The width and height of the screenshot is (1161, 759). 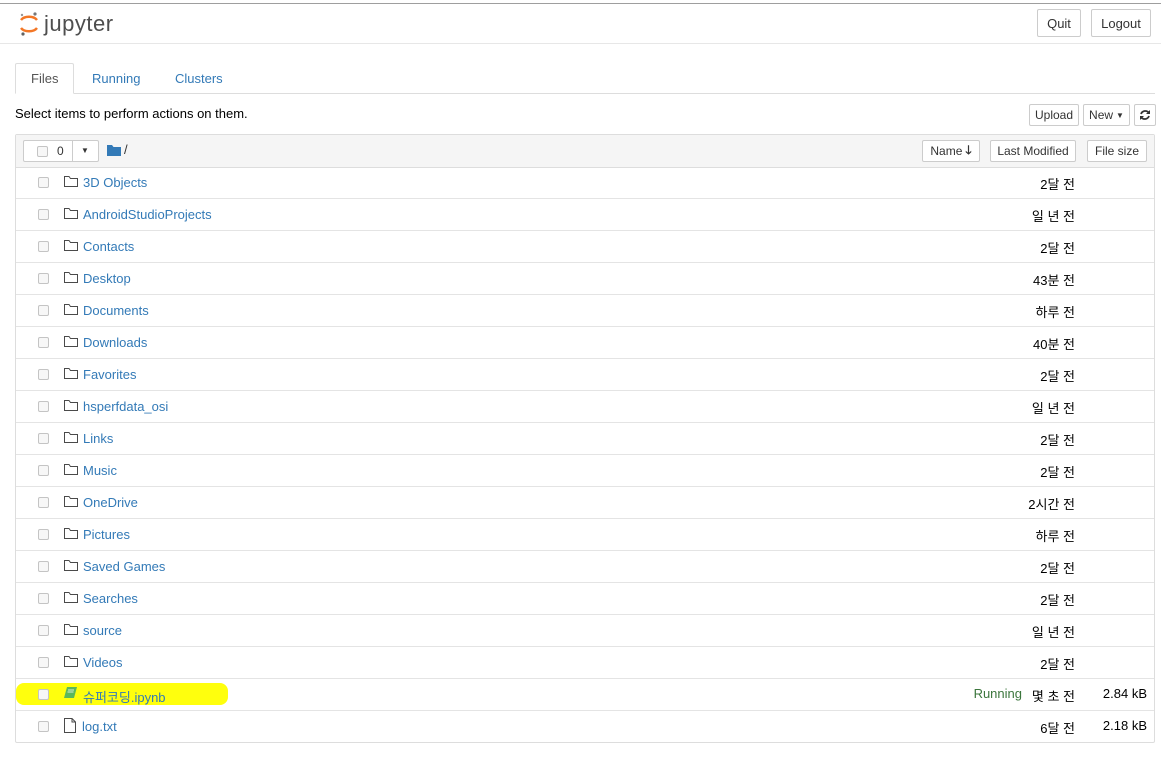 What do you see at coordinates (103, 662) in the screenshot?
I see `item-name-link: Videos` at bounding box center [103, 662].